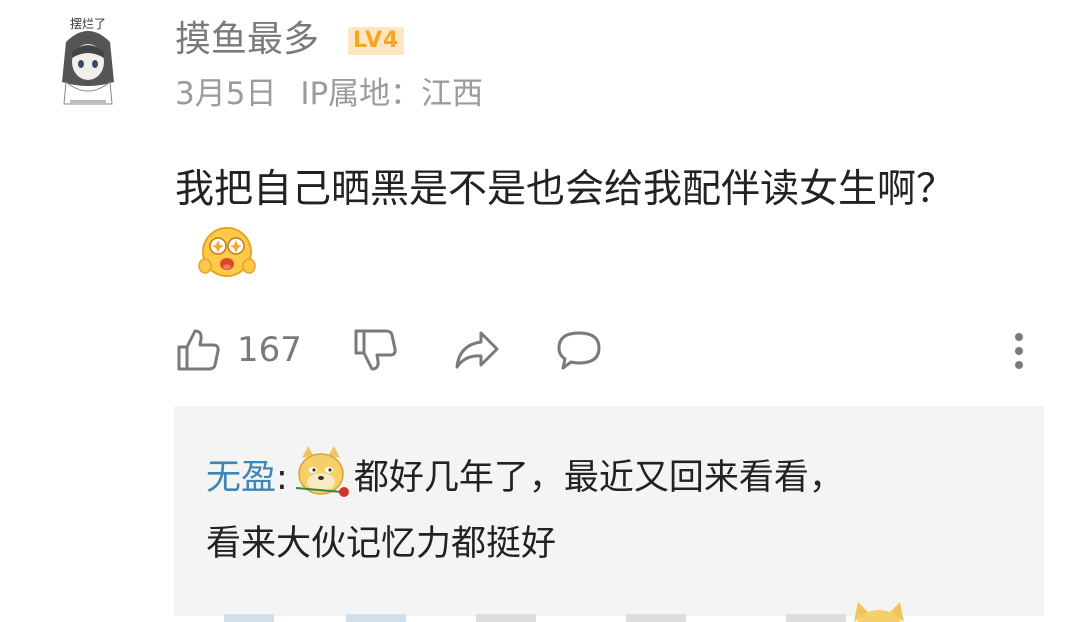 This screenshot has height=622, width=1079. I want to click on share-icon, so click(477, 350).